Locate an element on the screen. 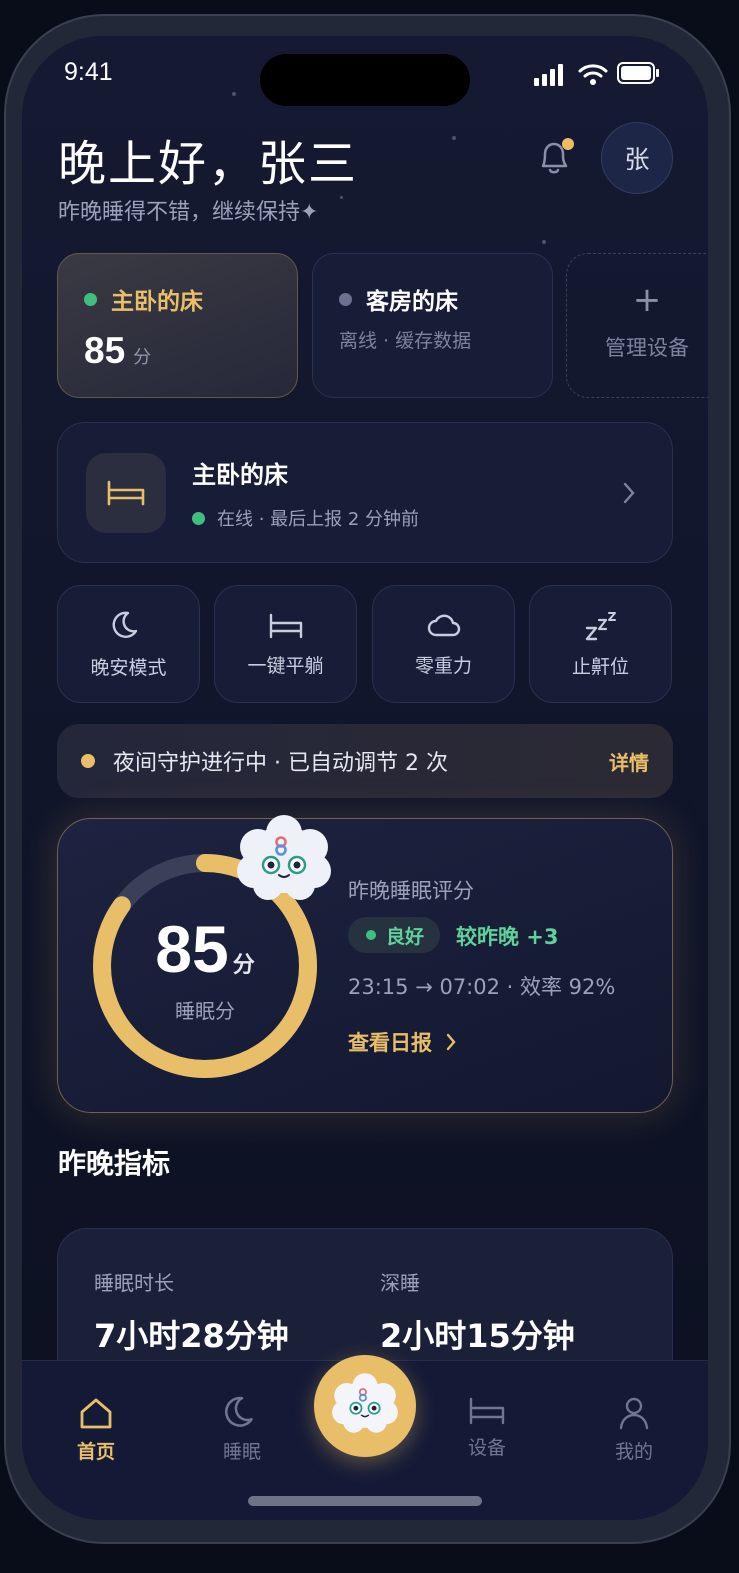 This screenshot has width=739, height=1573. bed-name: 主卧的床 is located at coordinates (240, 475).